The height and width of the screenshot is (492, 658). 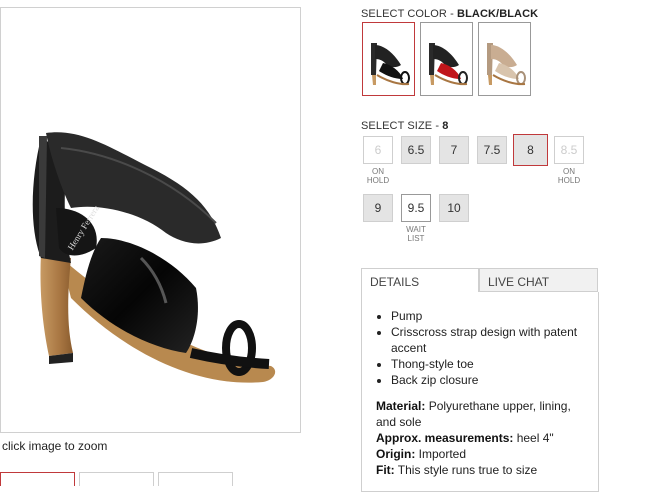 What do you see at coordinates (533, 438) in the screenshot?
I see `measurement-value: heel 4"` at bounding box center [533, 438].